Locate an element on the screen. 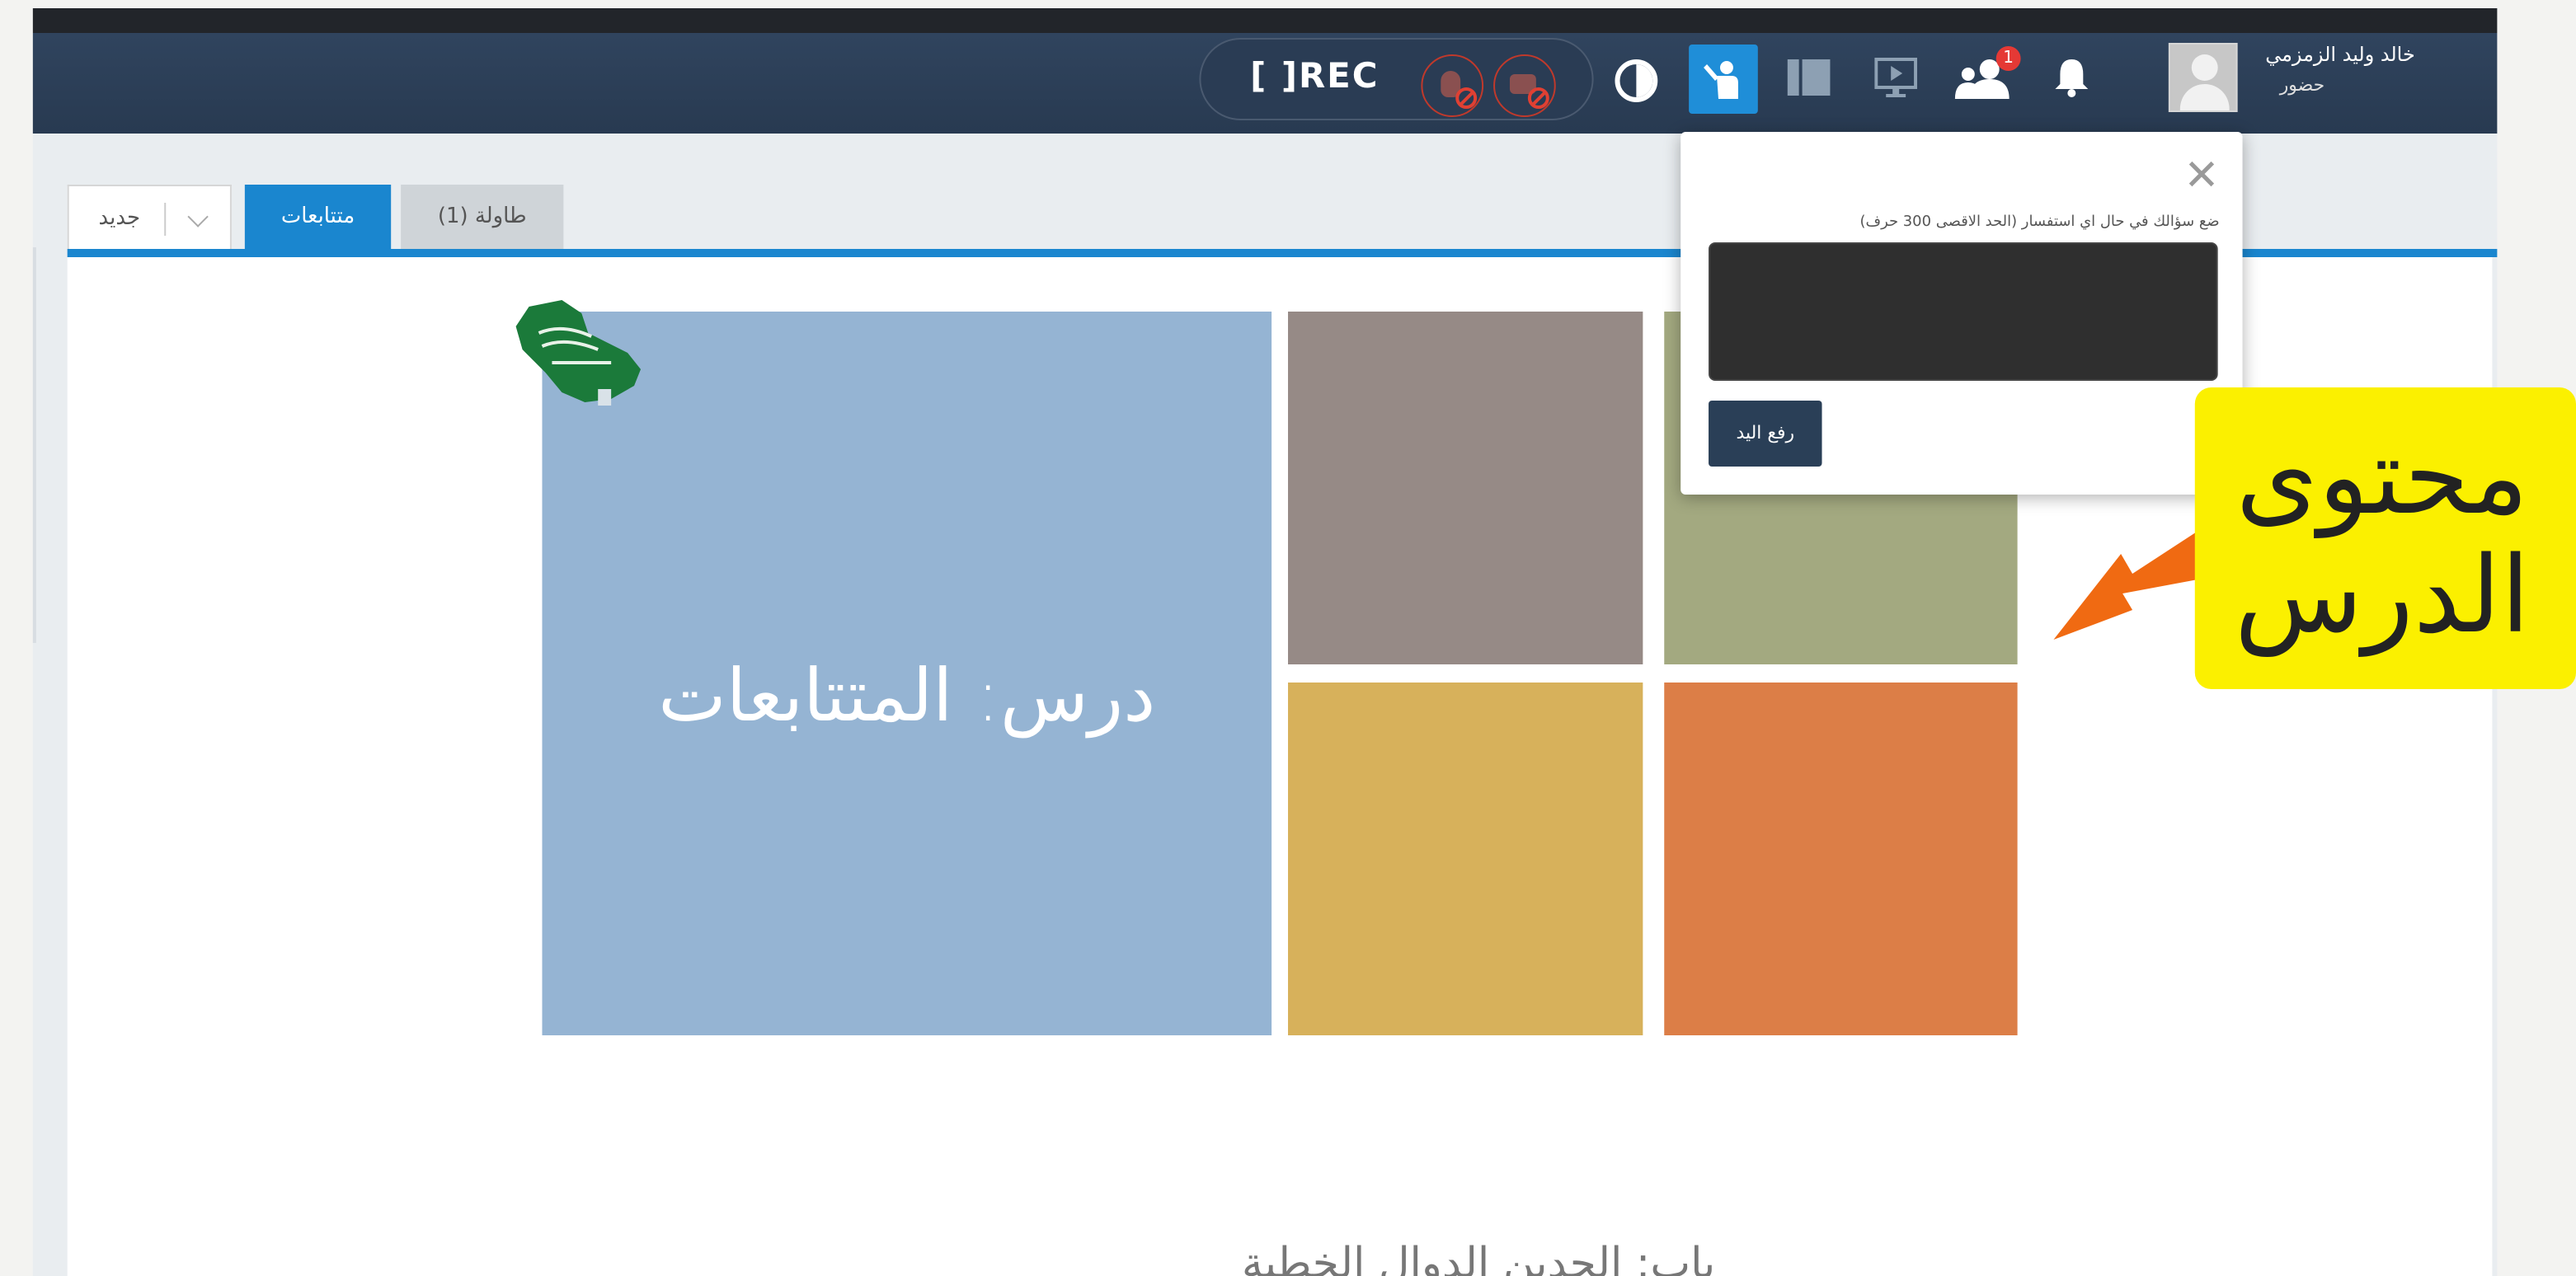 This screenshot has width=2576, height=1276. close-icon: ✕ is located at coordinates (2201, 176).